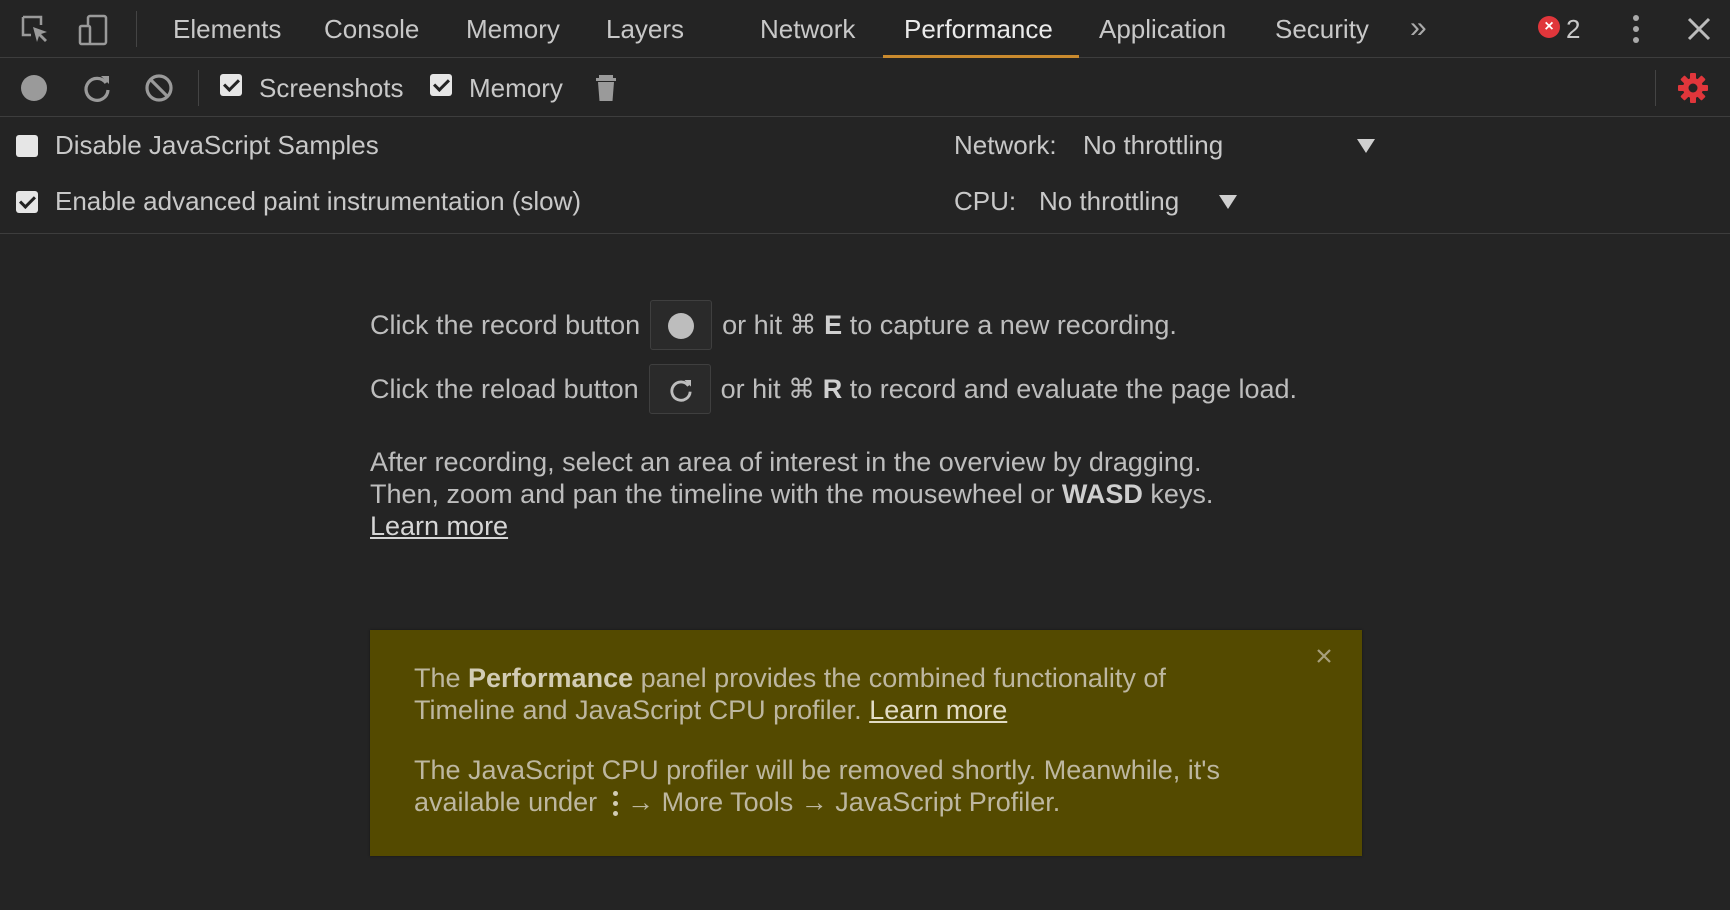 The height and width of the screenshot is (910, 1730). I want to click on memory-label: Memory, so click(516, 88).